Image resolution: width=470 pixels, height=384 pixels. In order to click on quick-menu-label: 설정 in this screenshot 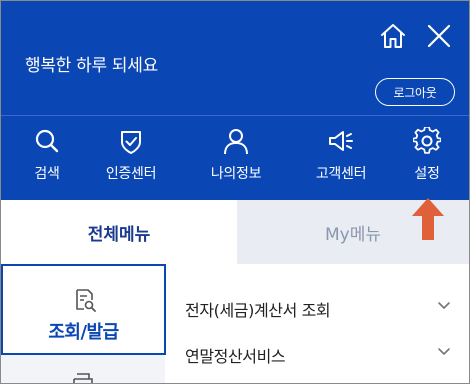, I will do `click(427, 174)`.